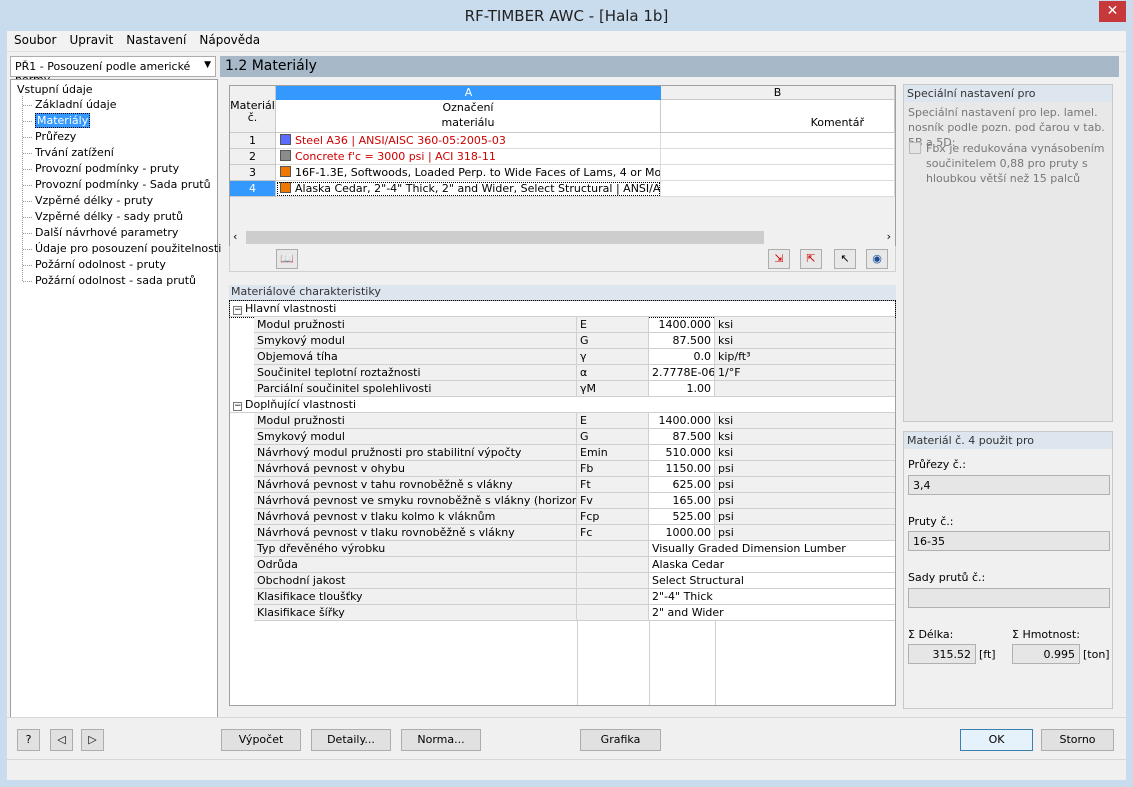 The width and height of the screenshot is (1133, 787). Describe the element at coordinates (68, 152) in the screenshot. I see `tree-item-load-duration: Trvání zatížení` at that location.